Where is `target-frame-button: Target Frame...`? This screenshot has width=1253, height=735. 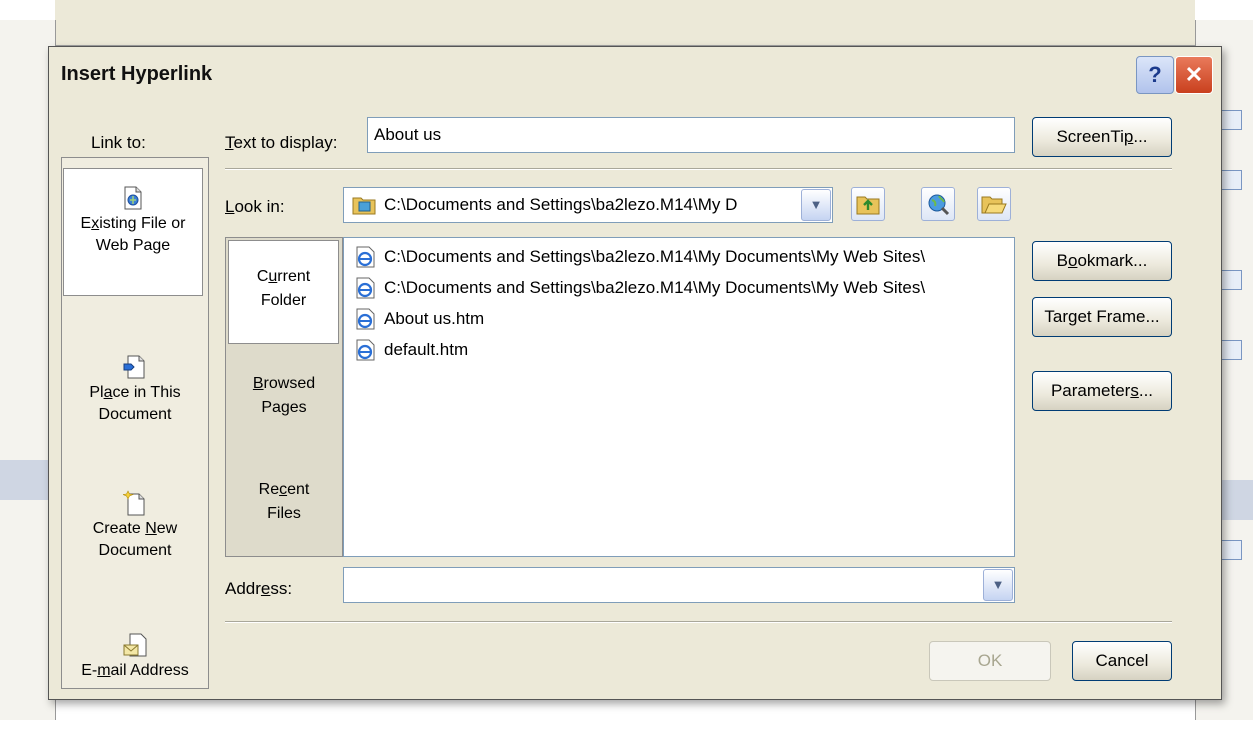 target-frame-button: Target Frame... is located at coordinates (1102, 317).